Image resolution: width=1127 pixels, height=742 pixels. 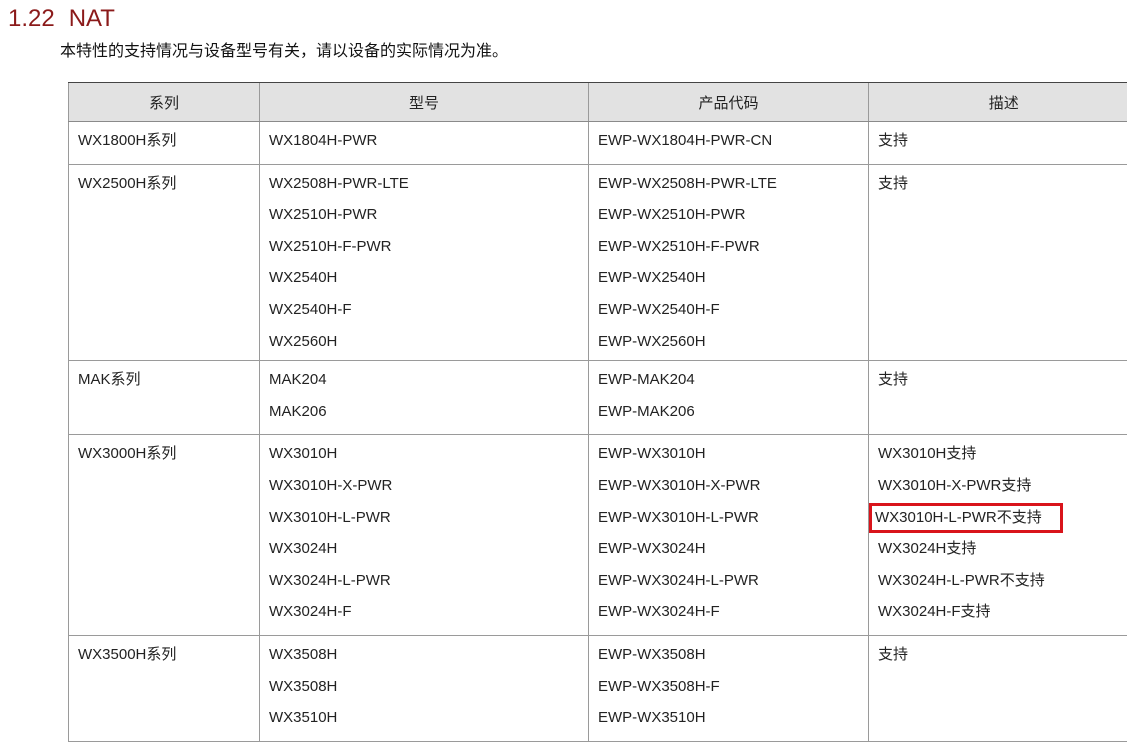 I want to click on model-name: WX2540H, so click(x=428, y=281).